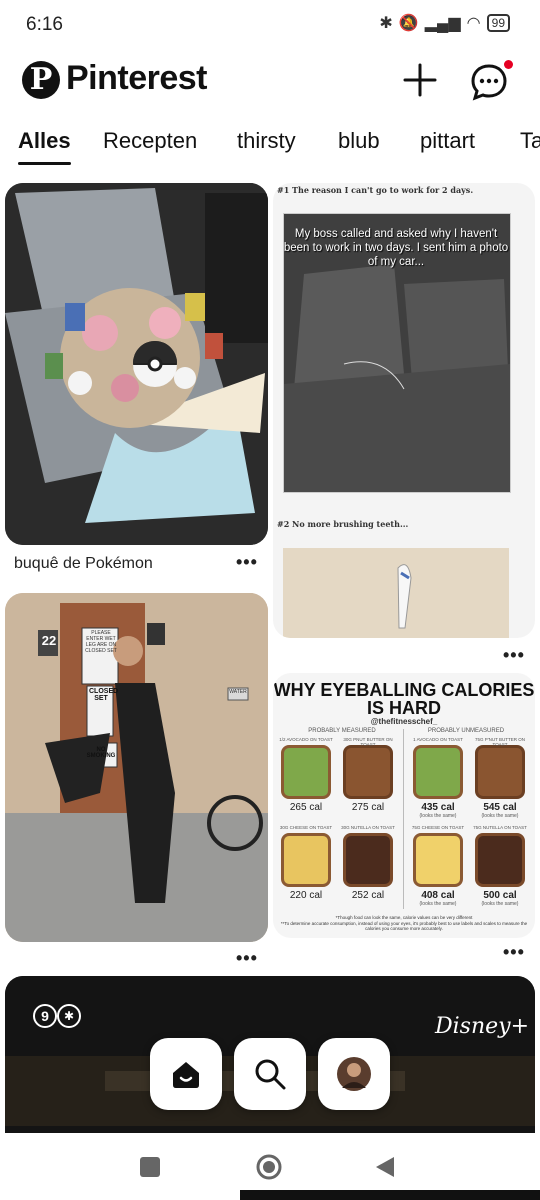 The height and width of the screenshot is (1200, 540). I want to click on tab-alles: Alles, so click(44, 146).